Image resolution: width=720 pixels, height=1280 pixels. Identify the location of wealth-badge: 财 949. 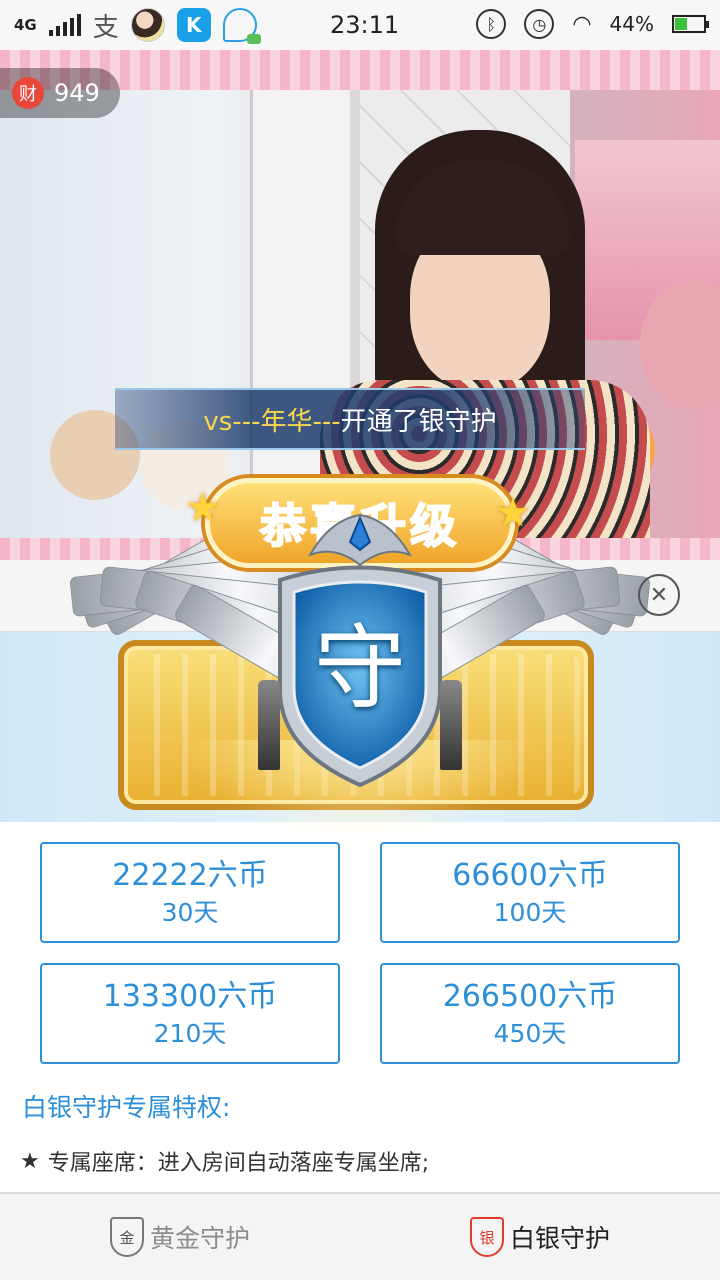
(60, 93).